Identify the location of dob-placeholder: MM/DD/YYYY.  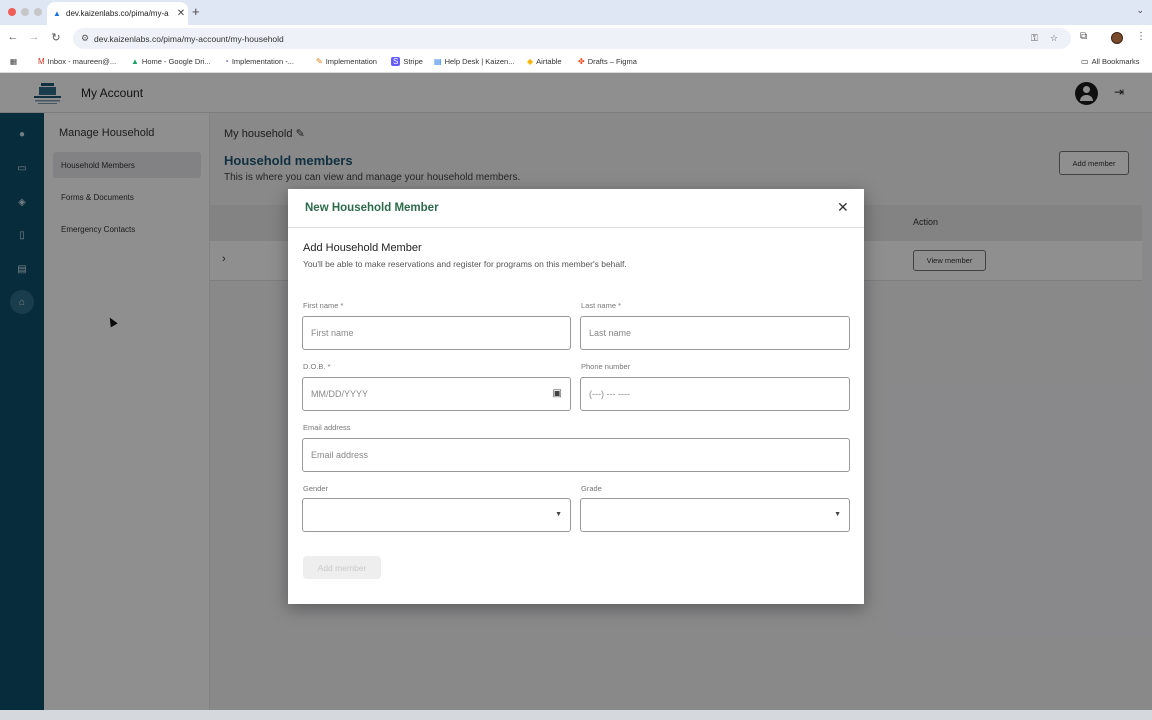
(340, 394).